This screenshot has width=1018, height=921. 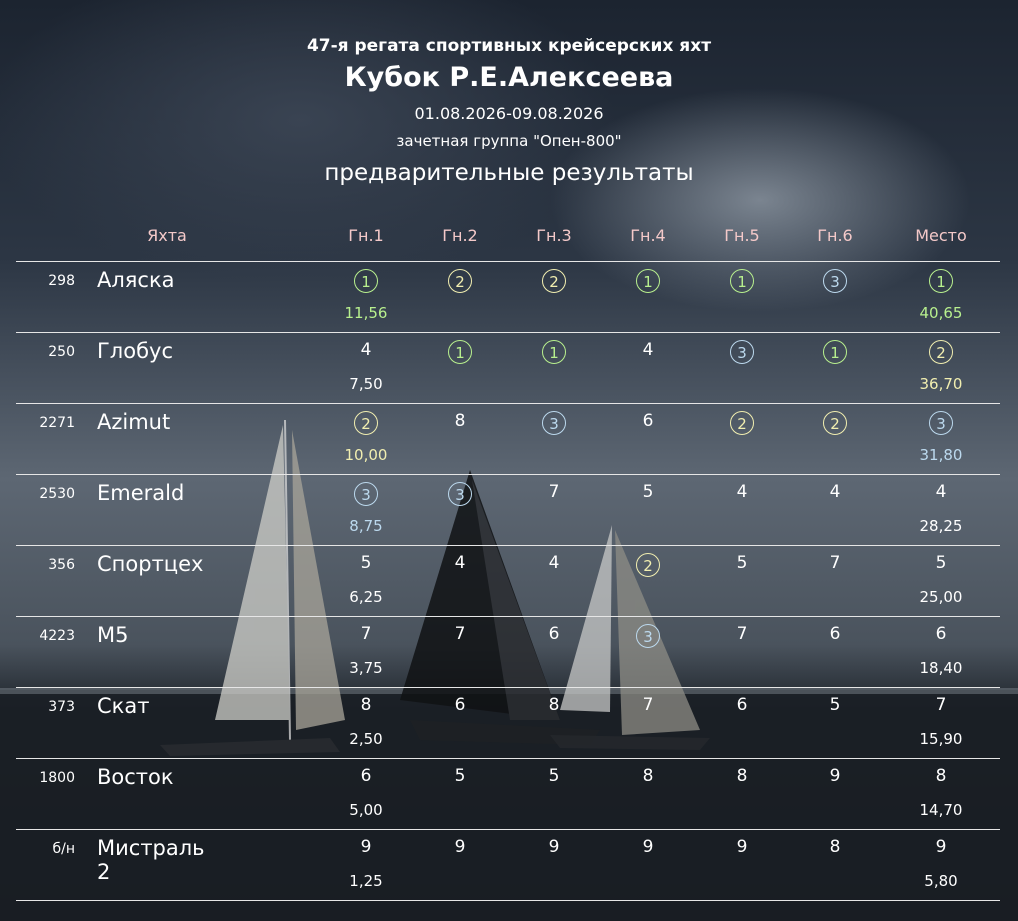 I want to click on total-points: 36,70, so click(x=941, y=384).